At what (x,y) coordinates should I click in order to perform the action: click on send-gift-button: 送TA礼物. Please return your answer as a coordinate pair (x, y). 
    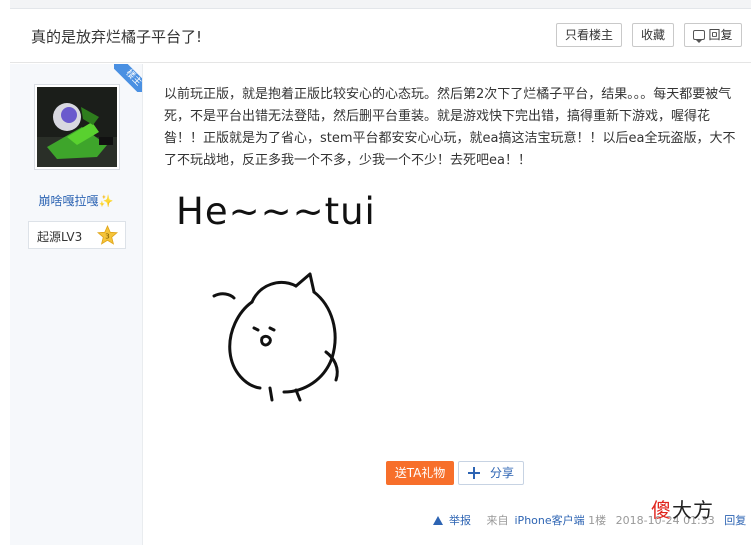
    Looking at the image, I should click on (420, 473).